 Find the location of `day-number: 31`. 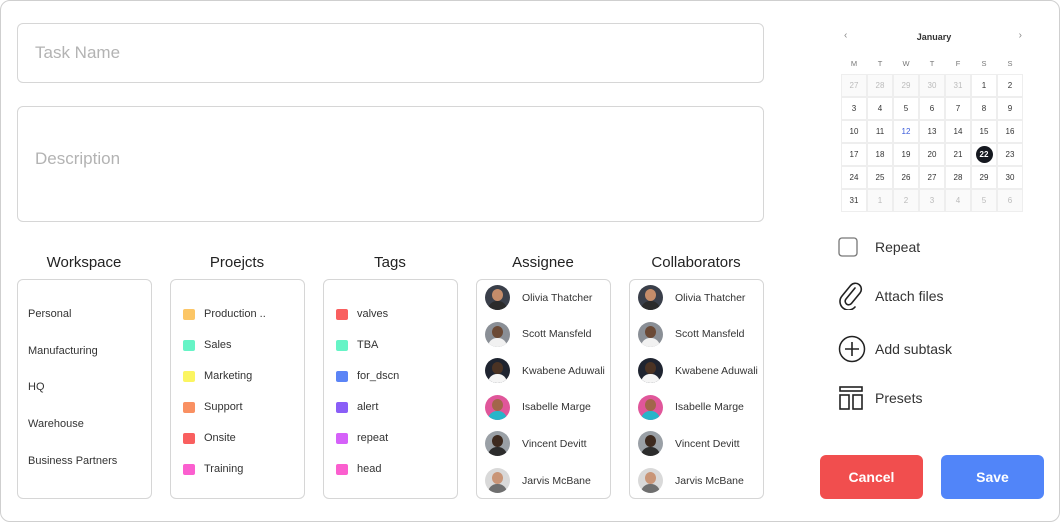

day-number: 31 is located at coordinates (958, 85).